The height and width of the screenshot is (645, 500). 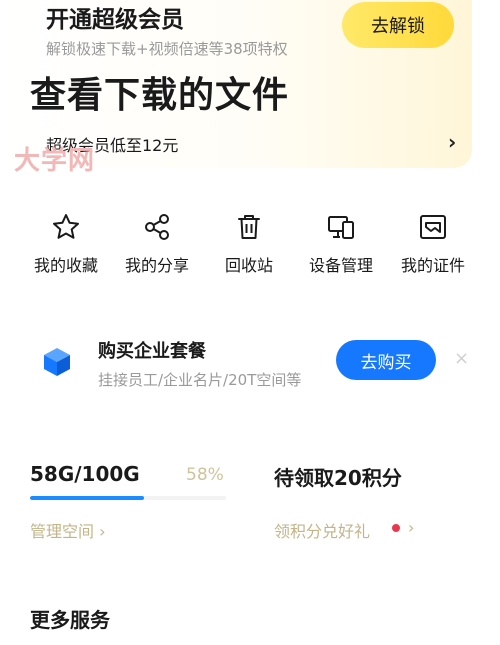 I want to click on storage-progress-bar, so click(x=128, y=498).